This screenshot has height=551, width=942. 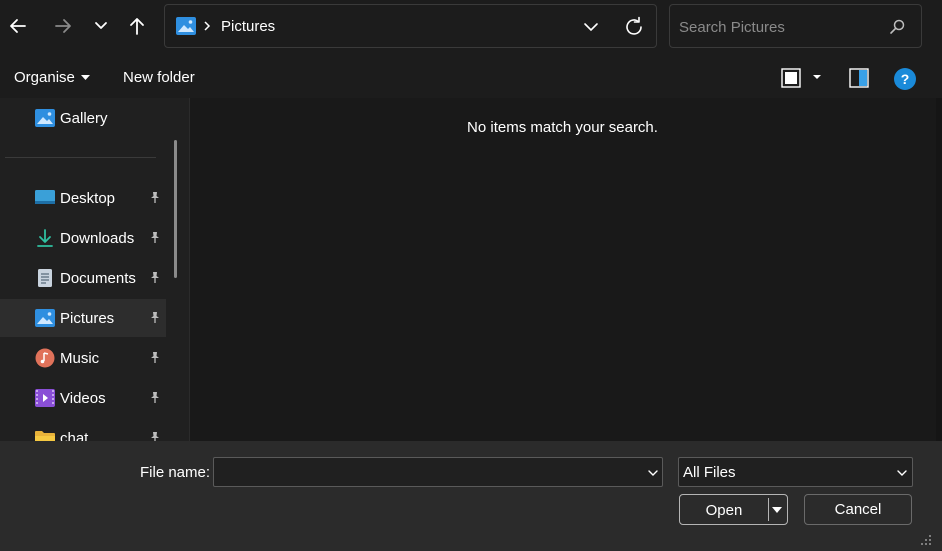 I want to click on folder-icon, so click(x=45, y=436).